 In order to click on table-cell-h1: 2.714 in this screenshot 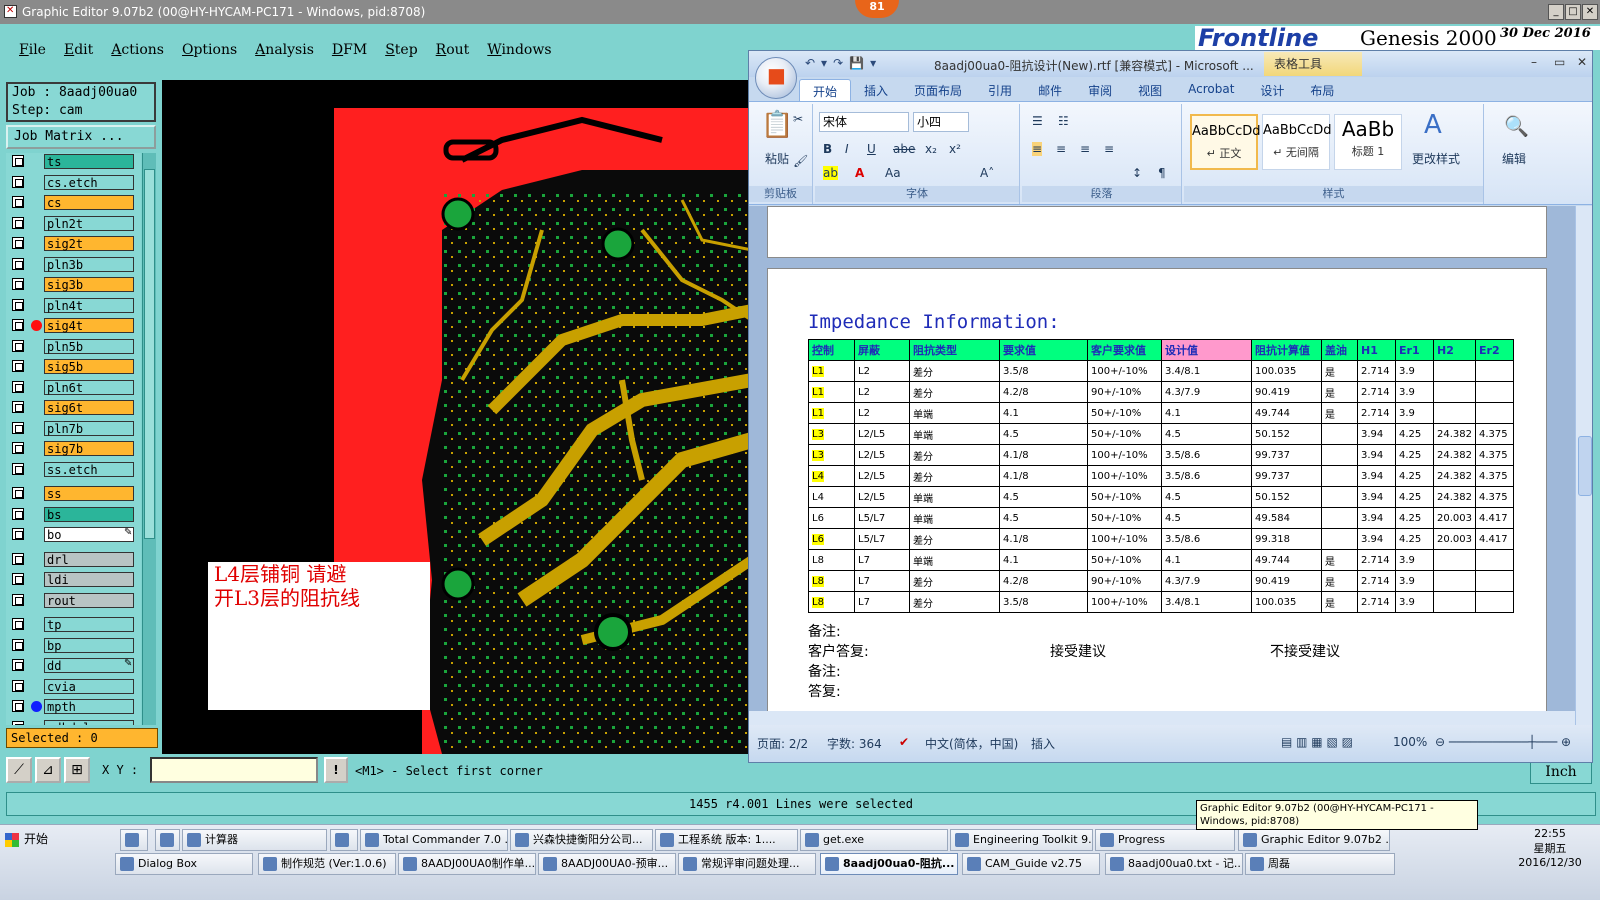, I will do `click(1376, 392)`.